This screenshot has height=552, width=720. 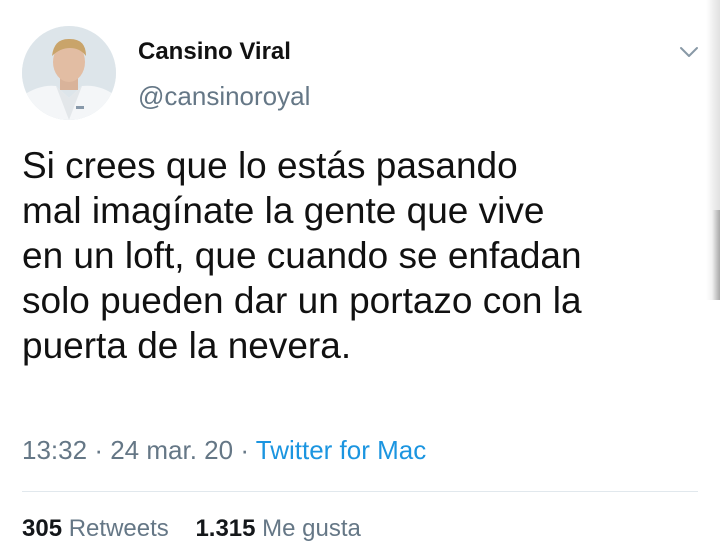 I want to click on retweets-label: Retweets, so click(x=118, y=528).